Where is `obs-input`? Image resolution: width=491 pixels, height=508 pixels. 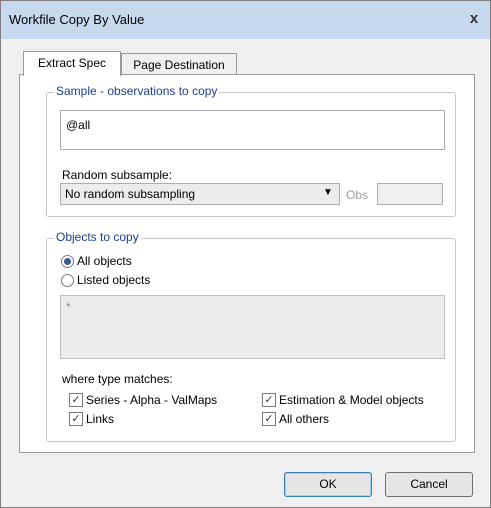 obs-input is located at coordinates (410, 194).